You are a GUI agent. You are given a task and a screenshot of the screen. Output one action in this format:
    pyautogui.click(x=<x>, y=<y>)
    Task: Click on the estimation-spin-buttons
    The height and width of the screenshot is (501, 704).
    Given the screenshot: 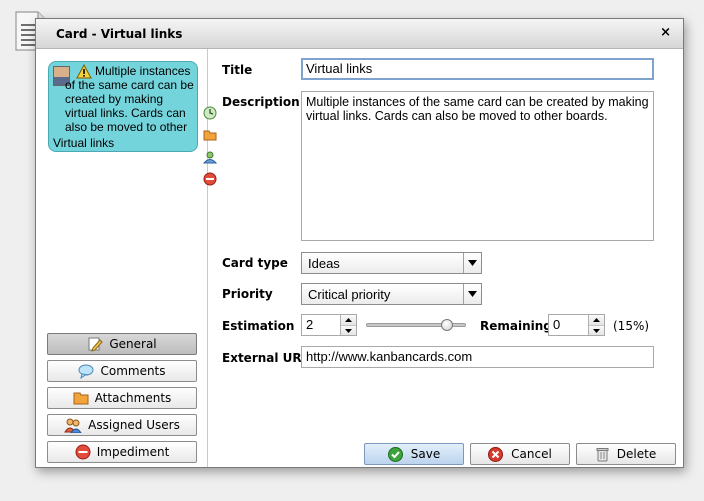 What is the action you would take?
    pyautogui.click(x=348, y=325)
    